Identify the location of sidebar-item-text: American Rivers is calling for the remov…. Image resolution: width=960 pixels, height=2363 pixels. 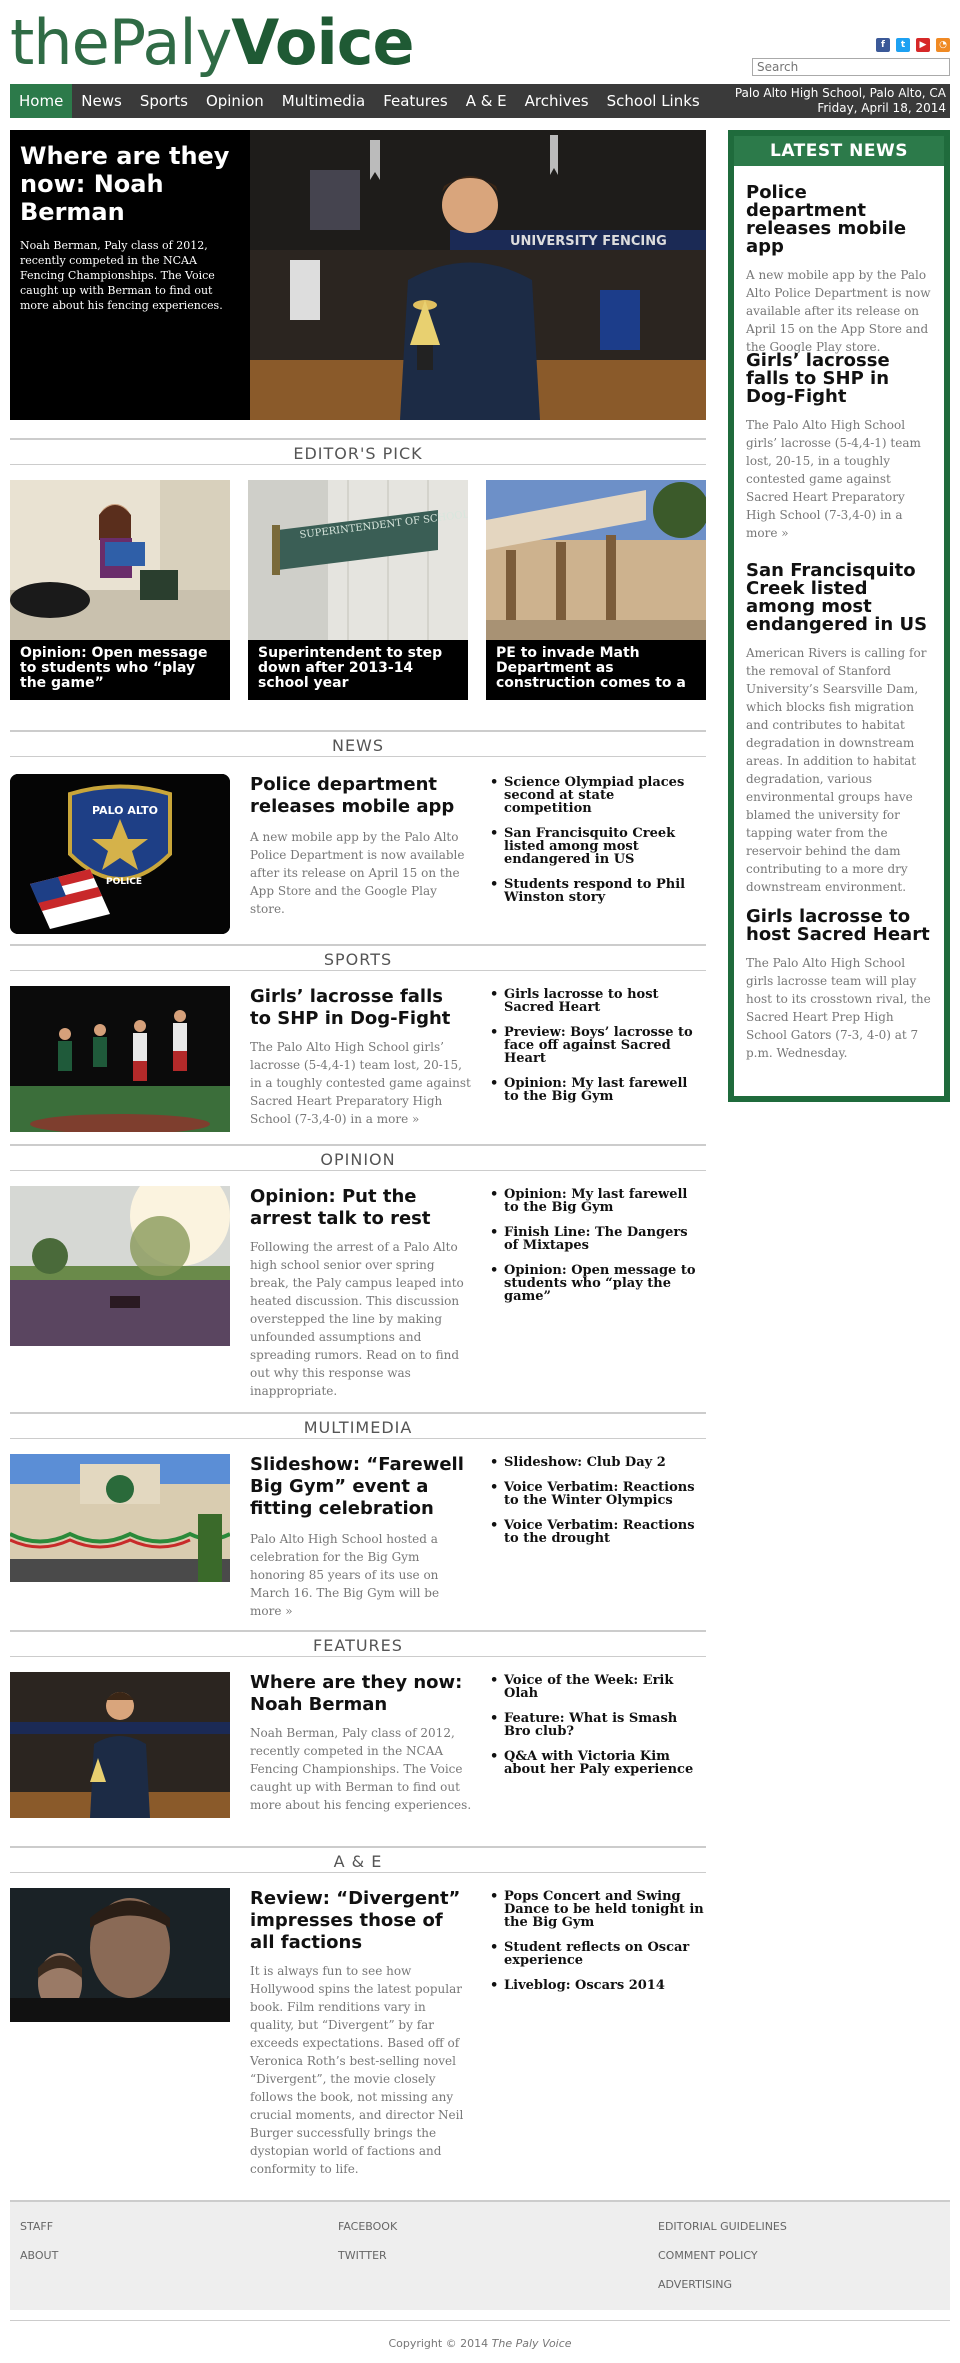
(836, 770).